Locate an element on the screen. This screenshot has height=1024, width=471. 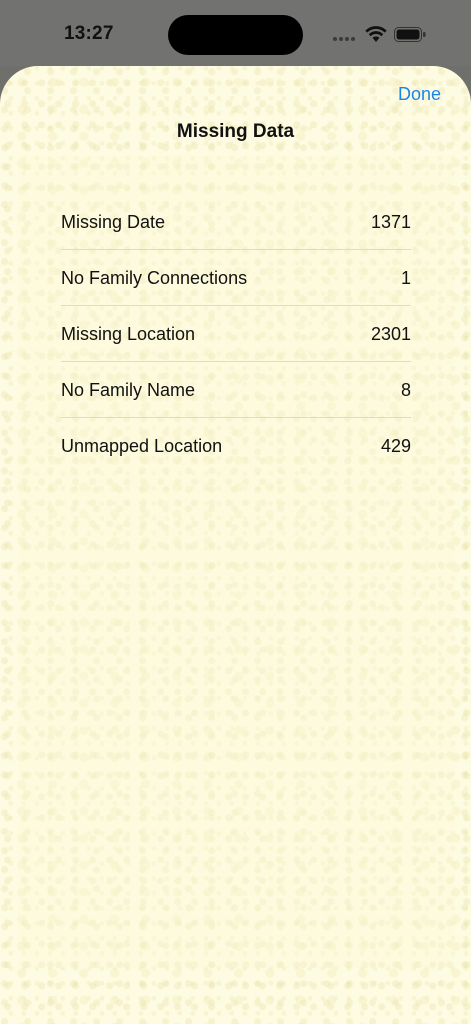
row-label: No Family Name is located at coordinates (128, 390).